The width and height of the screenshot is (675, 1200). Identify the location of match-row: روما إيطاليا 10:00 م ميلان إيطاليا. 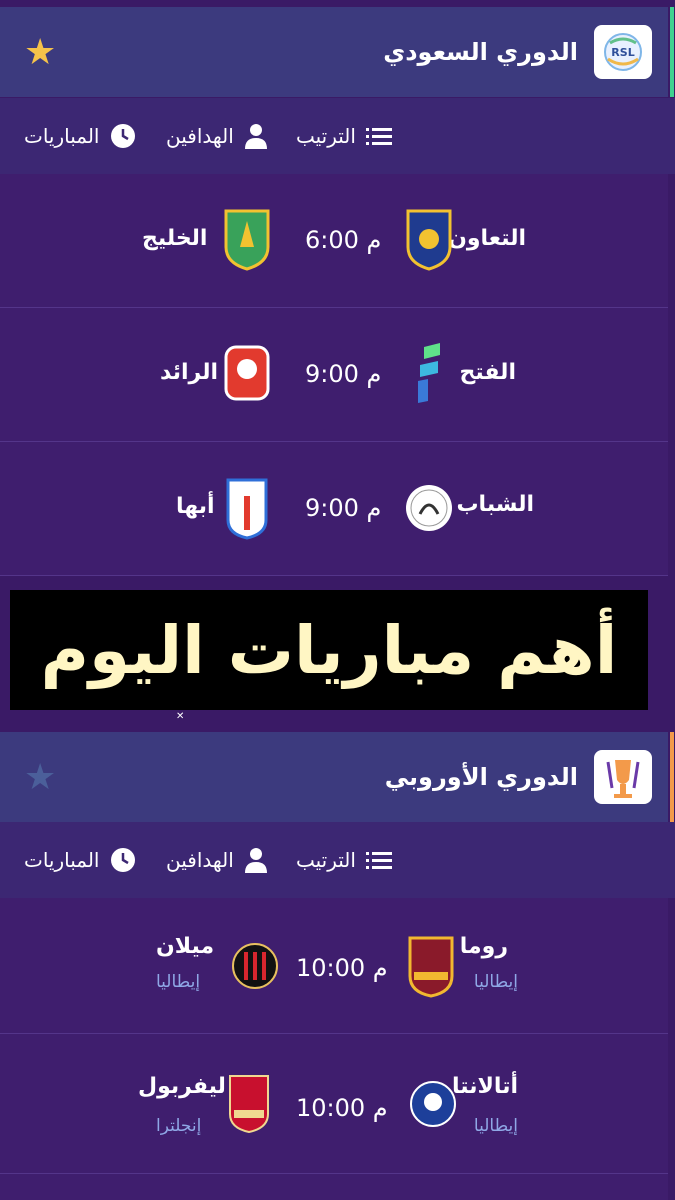
(334, 966).